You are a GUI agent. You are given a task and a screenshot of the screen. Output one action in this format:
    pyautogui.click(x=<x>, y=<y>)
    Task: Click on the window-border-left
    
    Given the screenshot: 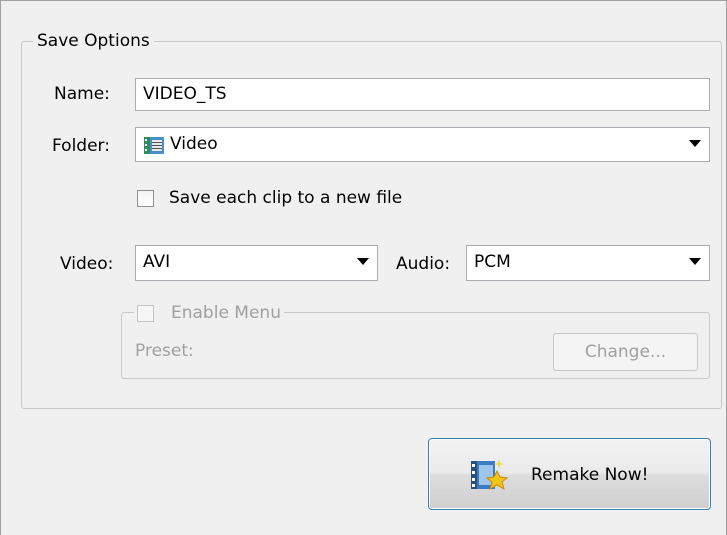 What is the action you would take?
    pyautogui.click(x=0, y=267)
    